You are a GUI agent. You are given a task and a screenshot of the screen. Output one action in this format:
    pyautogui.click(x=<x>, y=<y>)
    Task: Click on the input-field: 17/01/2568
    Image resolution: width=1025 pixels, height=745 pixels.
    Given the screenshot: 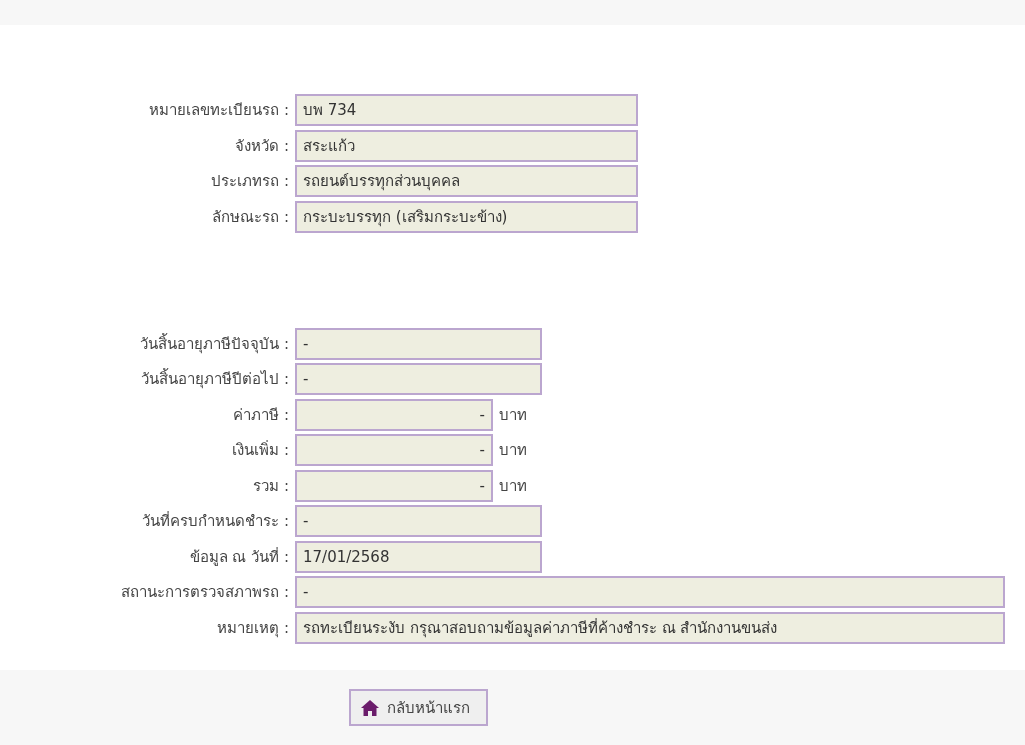 What is the action you would take?
    pyautogui.click(x=418, y=556)
    